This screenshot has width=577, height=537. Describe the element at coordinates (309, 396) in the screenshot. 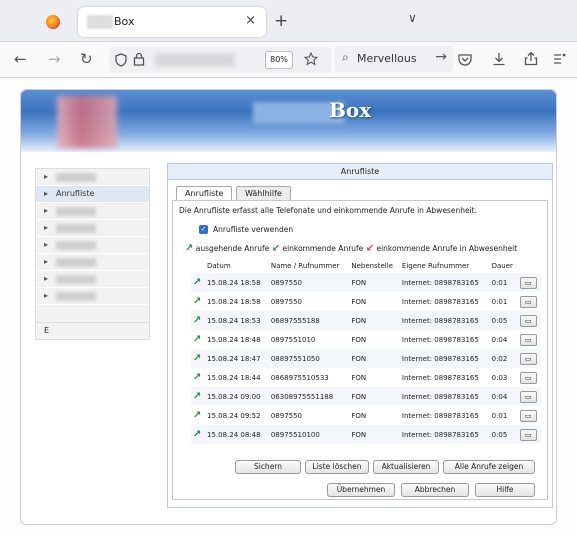

I see `call-number: 06308975551188` at that location.